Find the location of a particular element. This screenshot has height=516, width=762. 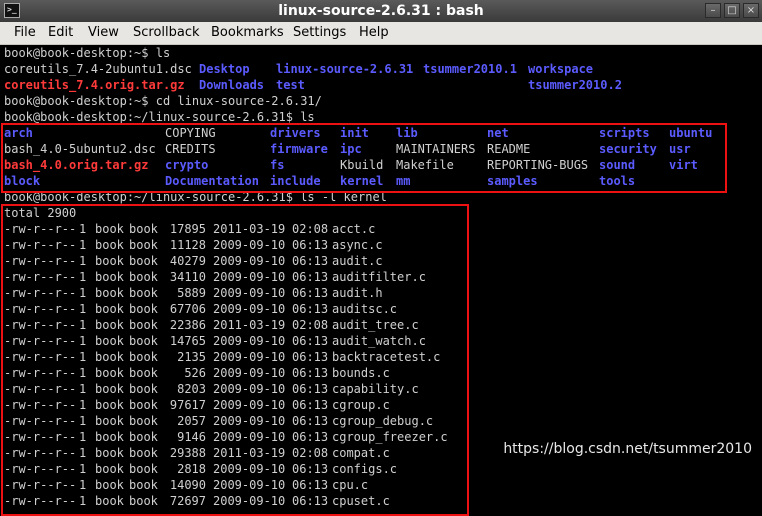

file-name: cgroup_debug.c is located at coordinates (383, 421).